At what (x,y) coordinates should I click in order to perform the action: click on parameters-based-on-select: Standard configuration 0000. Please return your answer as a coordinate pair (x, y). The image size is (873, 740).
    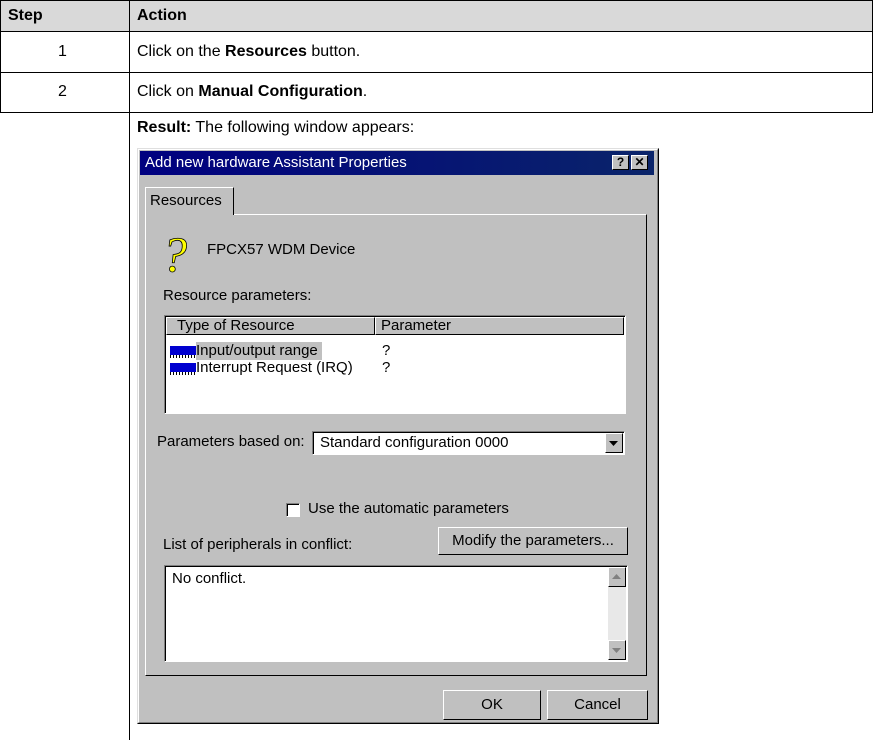
    Looking at the image, I should click on (468, 443).